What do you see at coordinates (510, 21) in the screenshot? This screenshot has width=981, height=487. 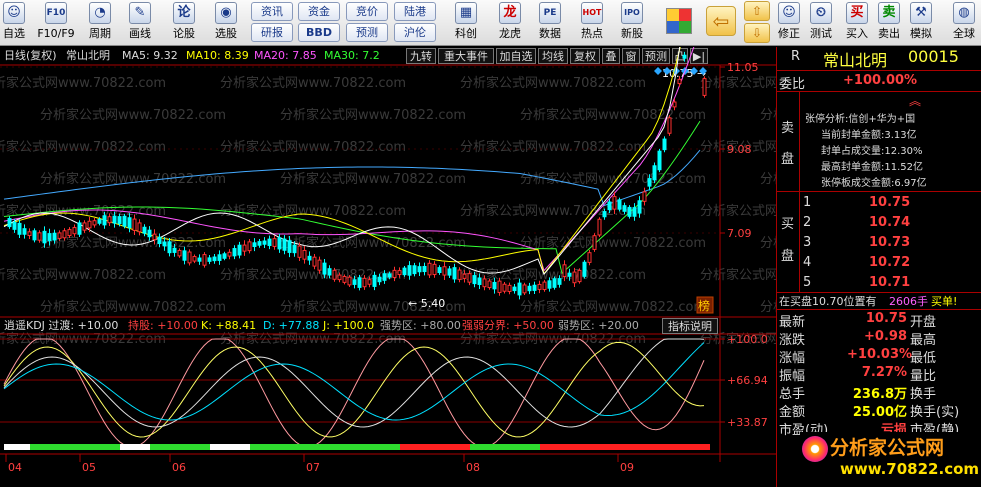 I see `dragon-tiger-button: 龙龙虎` at bounding box center [510, 21].